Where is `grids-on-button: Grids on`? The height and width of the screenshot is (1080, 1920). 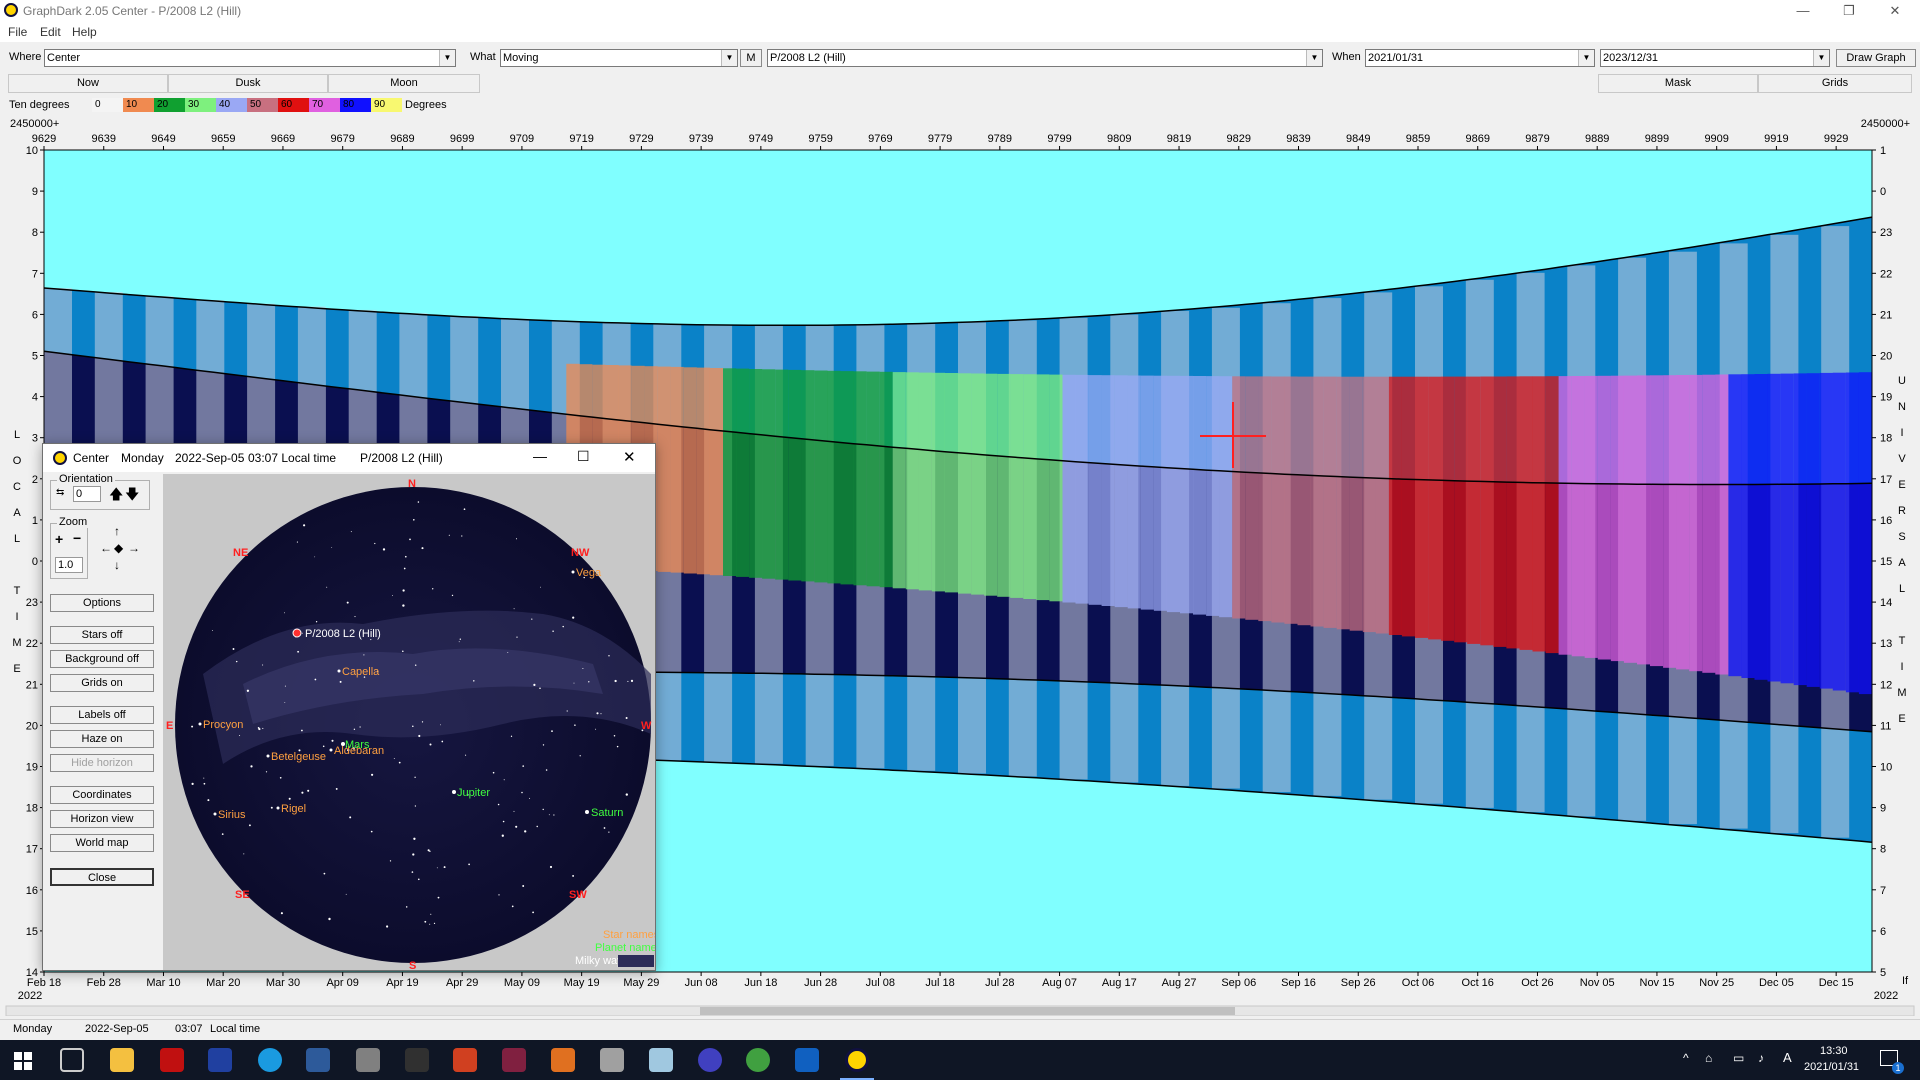 grids-on-button: Grids on is located at coordinates (102, 683).